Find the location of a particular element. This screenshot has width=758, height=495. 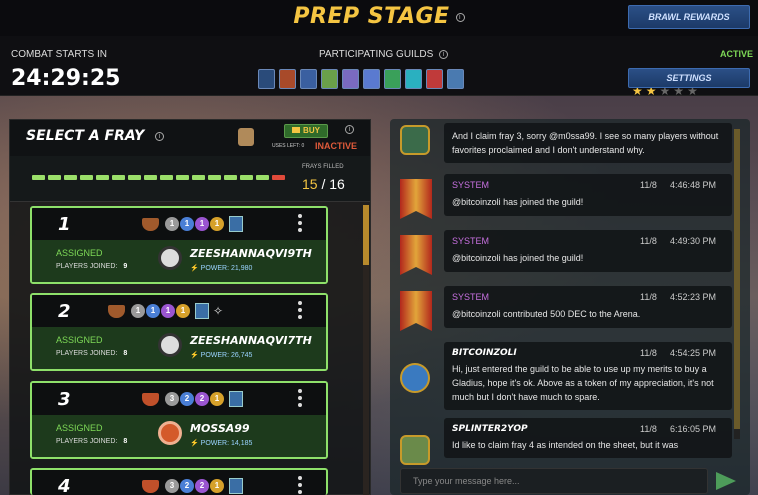

fray-list-scrollbar is located at coordinates (366, 350).